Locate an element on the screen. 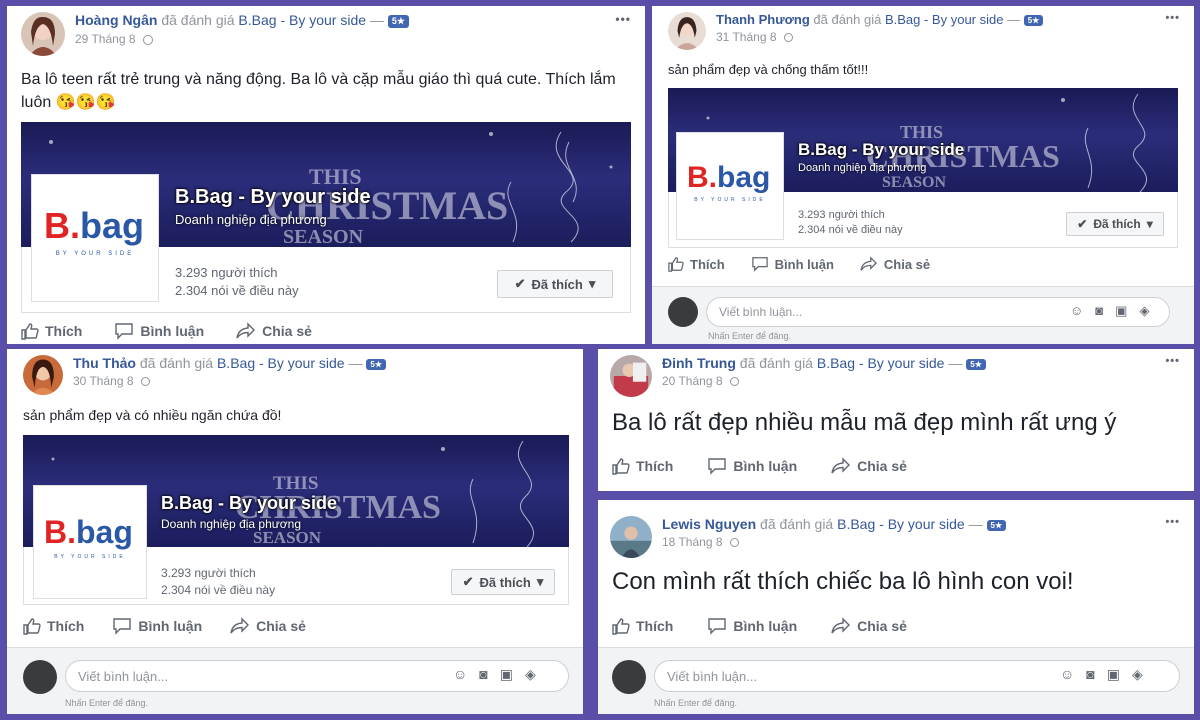  globe-icon is located at coordinates (734, 382).